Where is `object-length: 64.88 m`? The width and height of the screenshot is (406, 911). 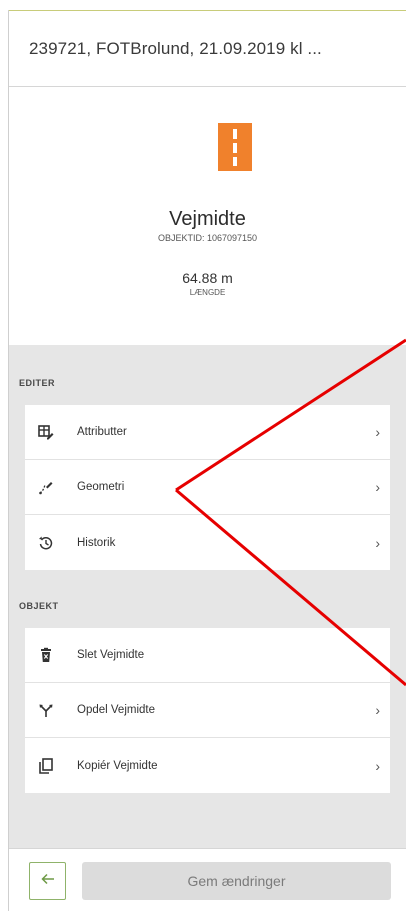 object-length: 64.88 m is located at coordinates (207, 278).